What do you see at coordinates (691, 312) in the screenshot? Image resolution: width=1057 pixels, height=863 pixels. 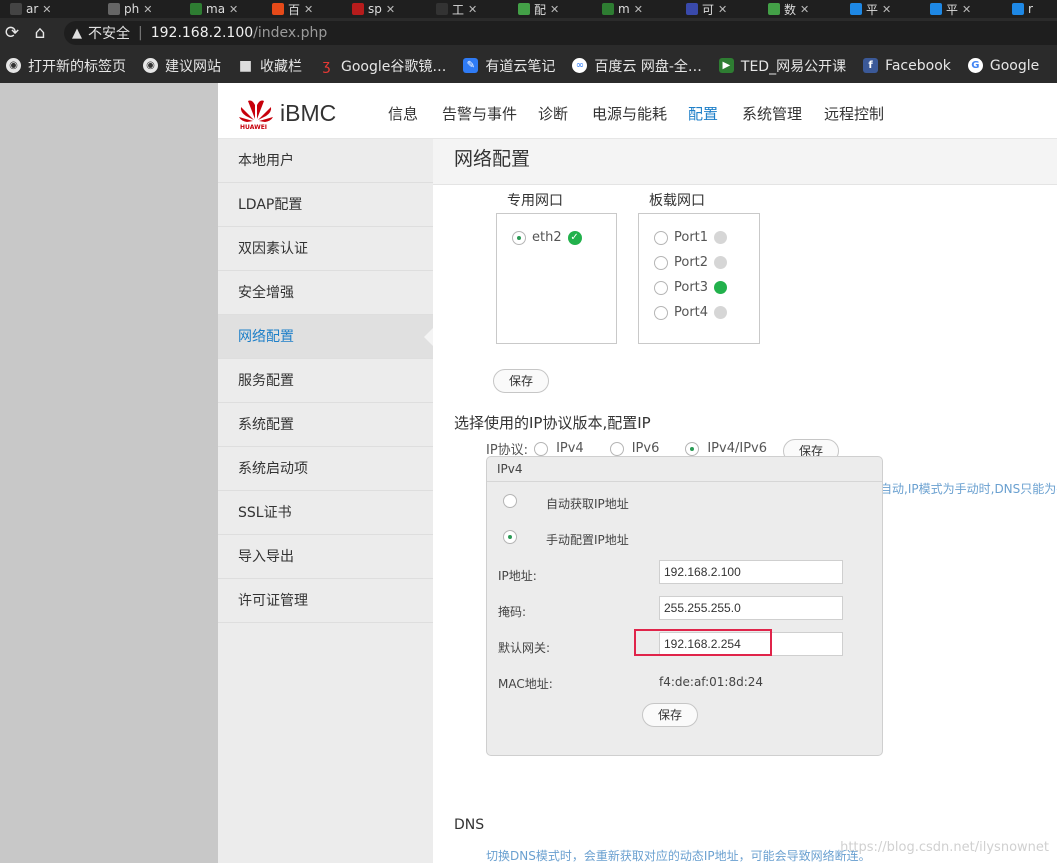 I see `port-option-port4: Port4` at bounding box center [691, 312].